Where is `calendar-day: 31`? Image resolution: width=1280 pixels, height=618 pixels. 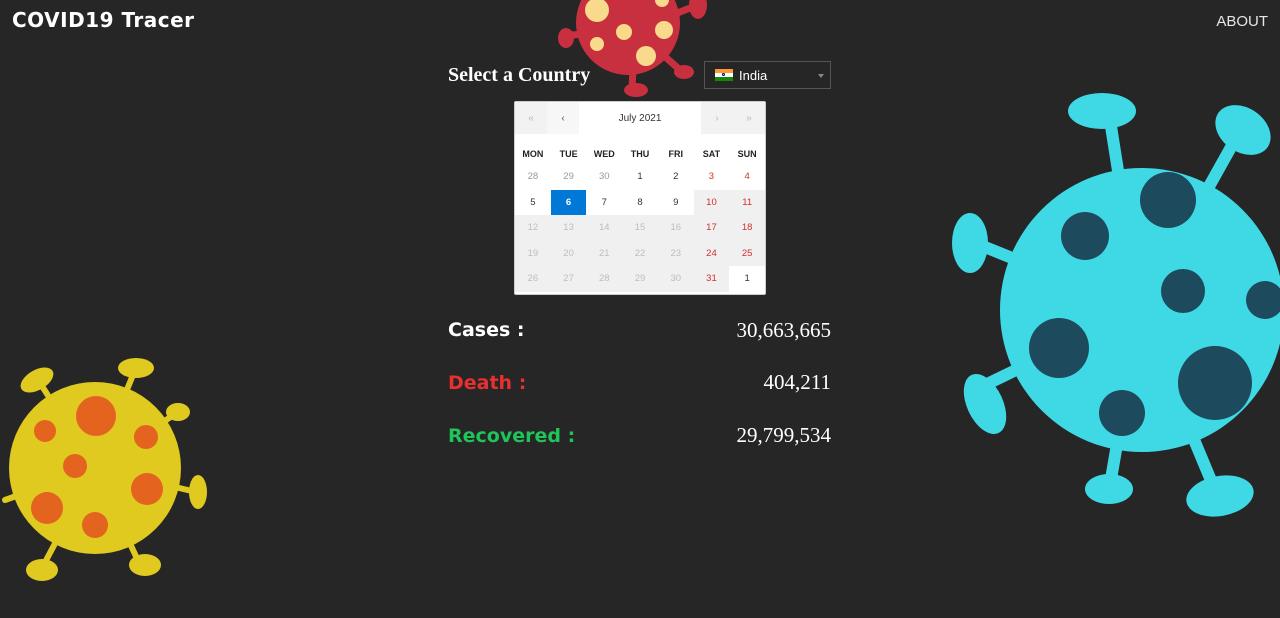 calendar-day: 31 is located at coordinates (711, 279).